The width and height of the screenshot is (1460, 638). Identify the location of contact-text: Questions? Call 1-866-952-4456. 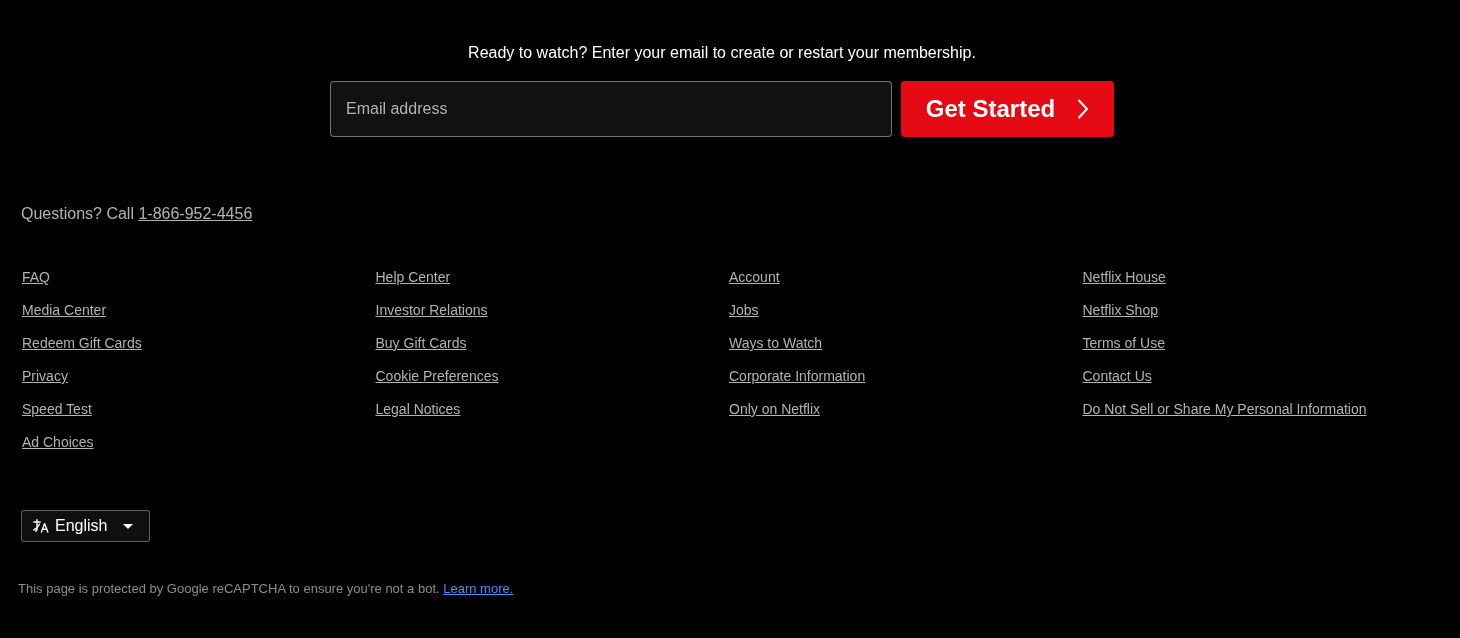
(137, 214).